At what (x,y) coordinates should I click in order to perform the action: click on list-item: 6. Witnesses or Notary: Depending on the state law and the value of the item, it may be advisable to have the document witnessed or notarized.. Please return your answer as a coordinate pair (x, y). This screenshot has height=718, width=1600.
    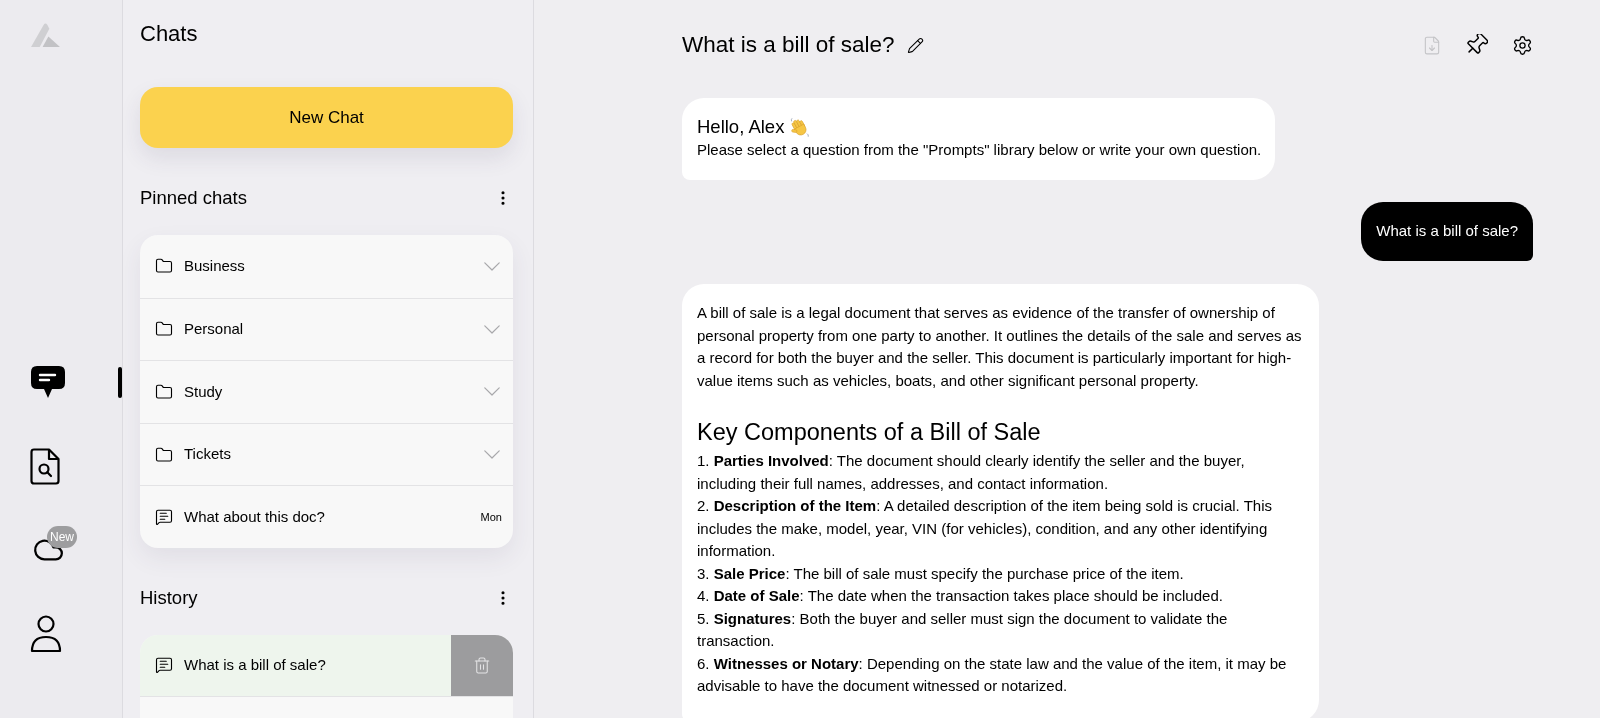
    Looking at the image, I should click on (992, 674).